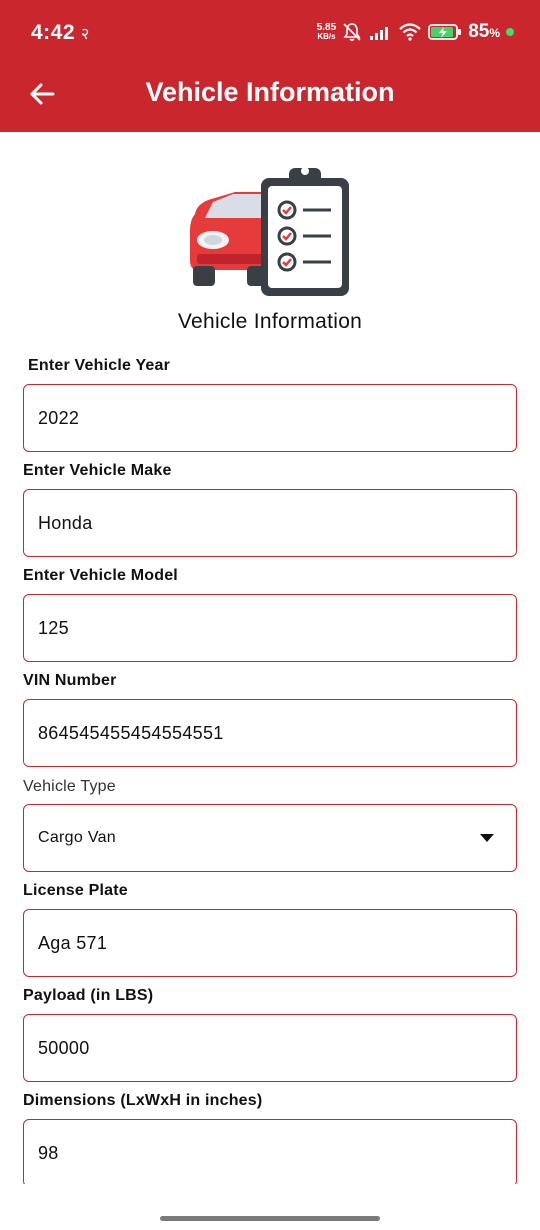 This screenshot has height=1230, width=540. I want to click on vehicle-type-selected: Cargo Van, so click(77, 837).